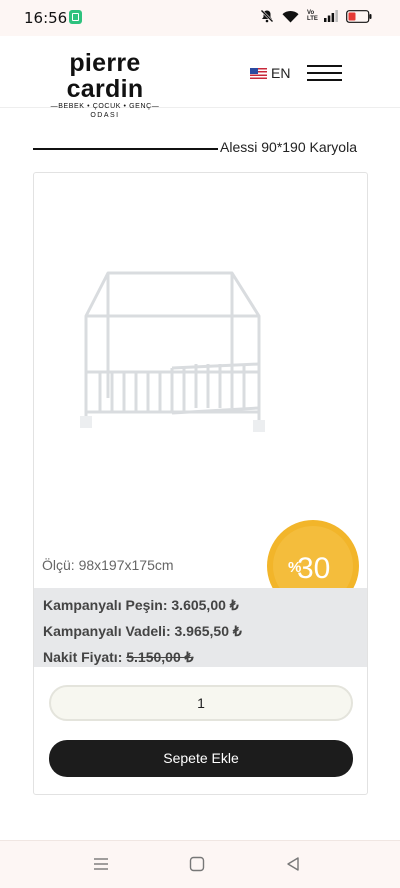  Describe the element at coordinates (101, 864) in the screenshot. I see `recent-apps-icon` at that location.